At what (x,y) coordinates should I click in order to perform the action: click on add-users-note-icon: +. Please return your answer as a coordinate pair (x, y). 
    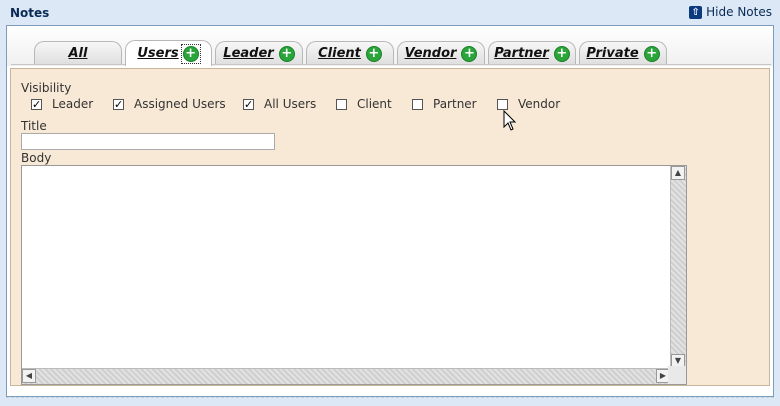
    Looking at the image, I should click on (190, 53).